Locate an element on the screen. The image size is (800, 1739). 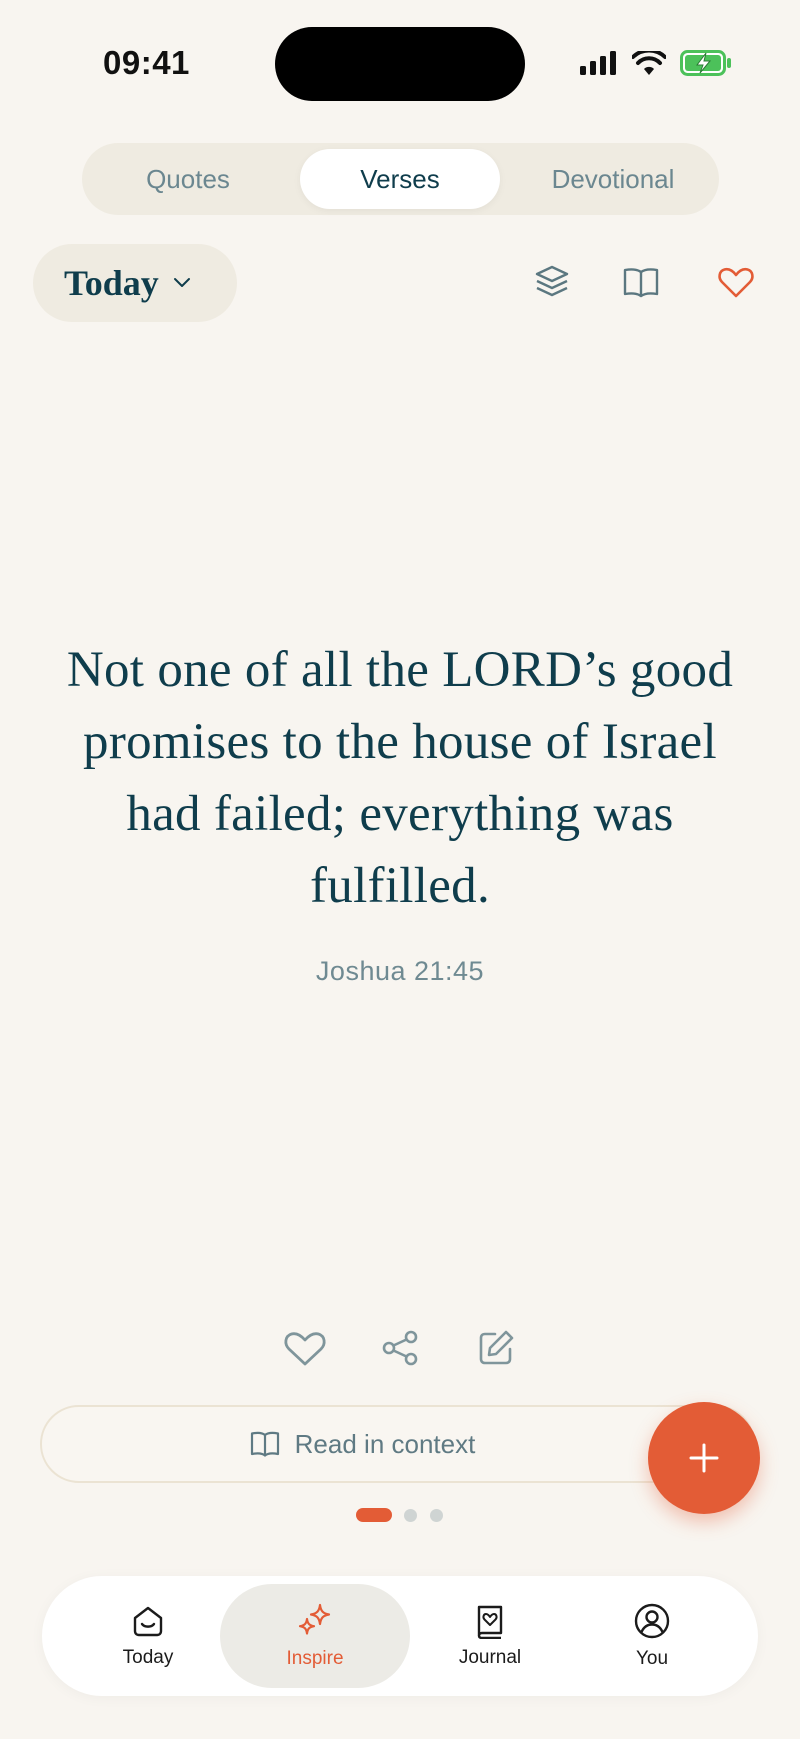
heart-outline-icon is located at coordinates (305, 1349).